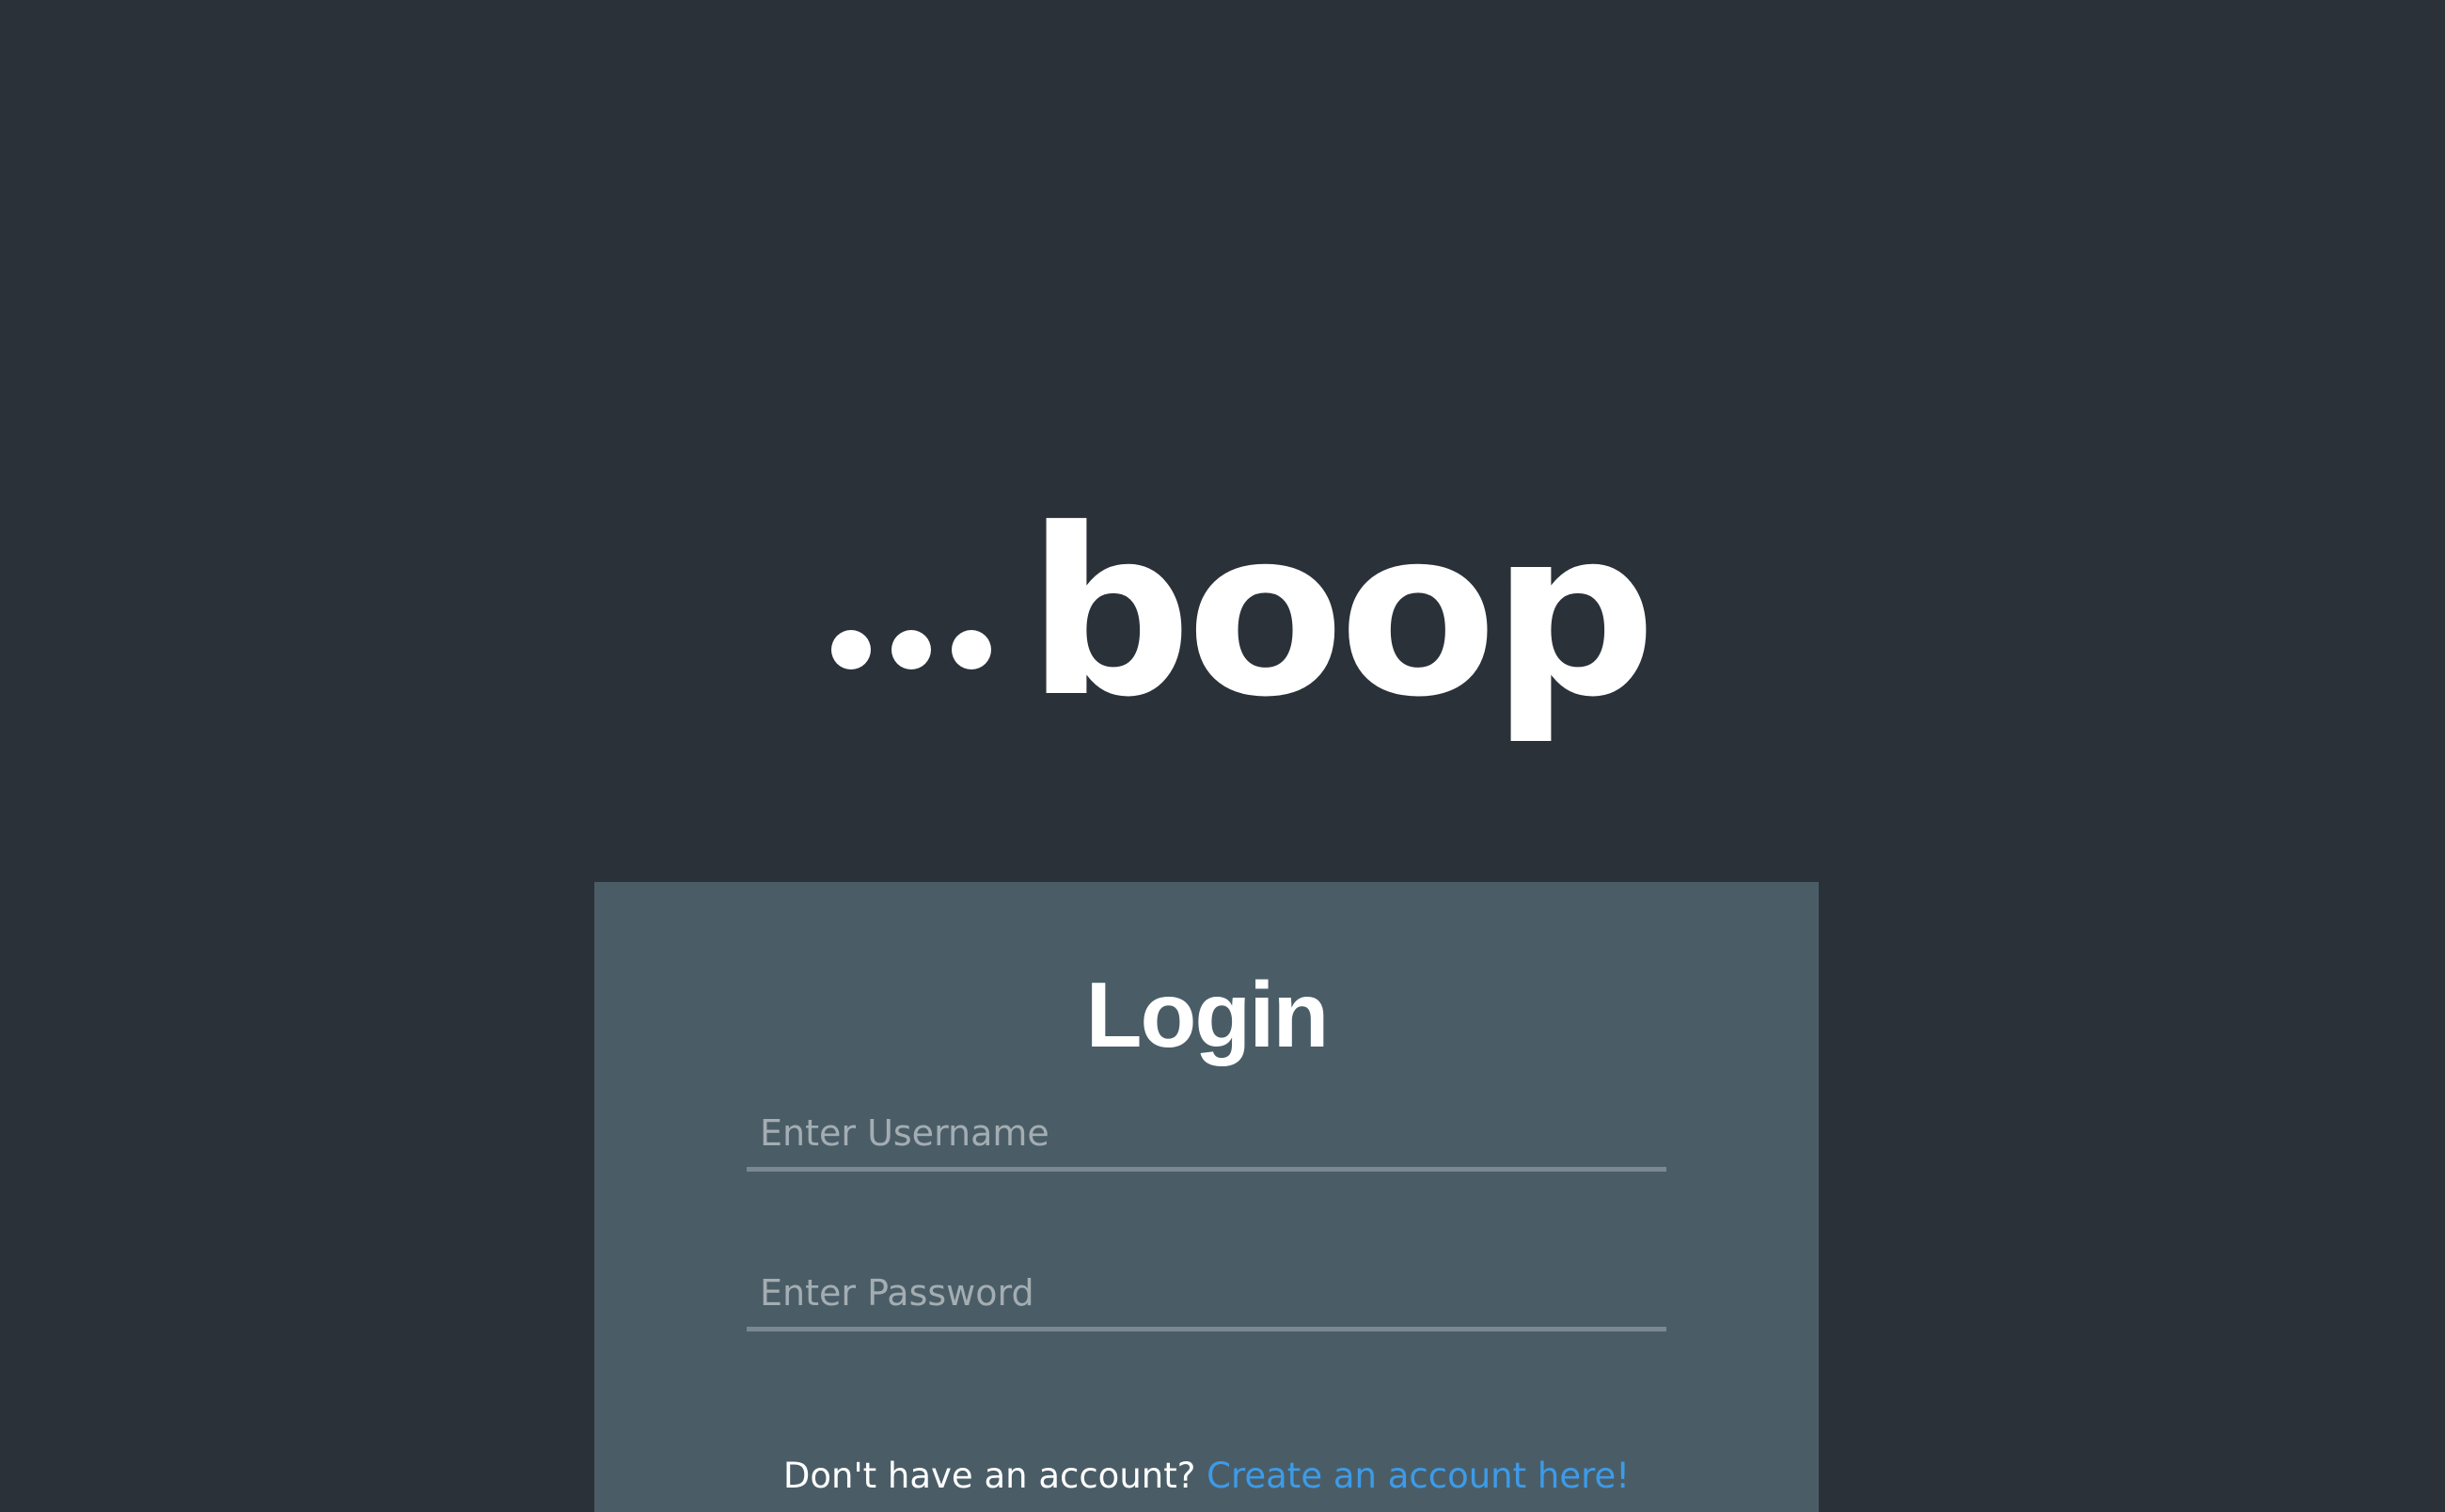  Describe the element at coordinates (1206, 1294) in the screenshot. I see `password-input` at that location.